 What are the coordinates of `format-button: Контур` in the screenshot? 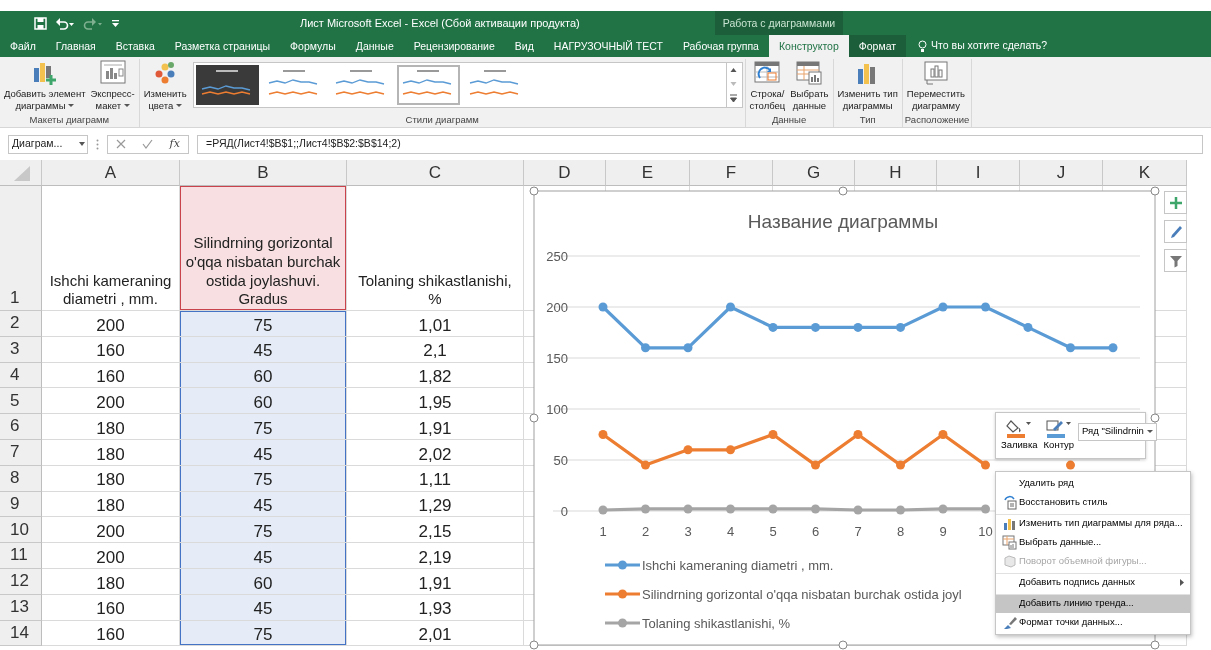 It's located at (1059, 435).